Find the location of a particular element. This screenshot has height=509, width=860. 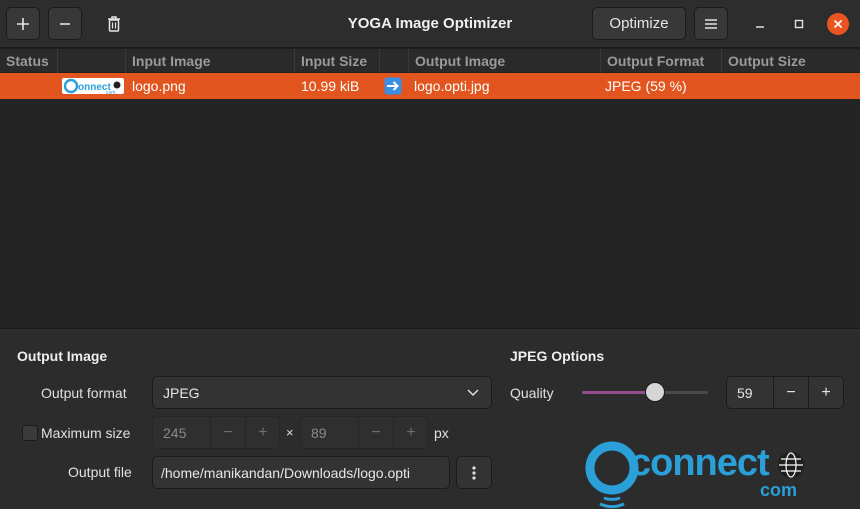

quality-label: Quality is located at coordinates (532, 393).